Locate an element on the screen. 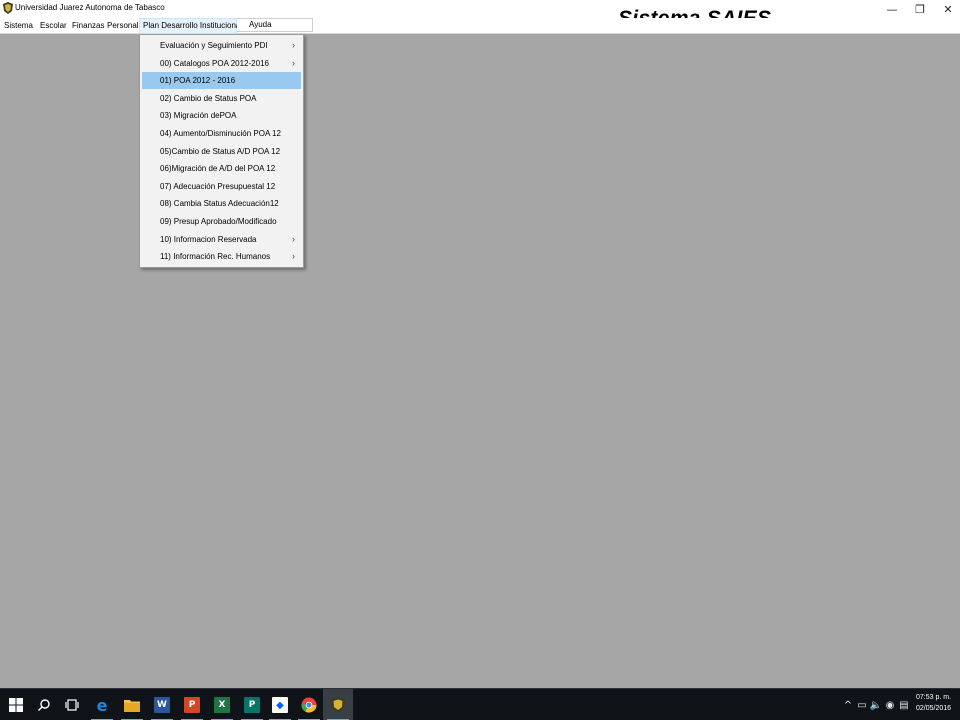 The height and width of the screenshot is (720, 960). taskbar-publisher: P is located at coordinates (252, 704).